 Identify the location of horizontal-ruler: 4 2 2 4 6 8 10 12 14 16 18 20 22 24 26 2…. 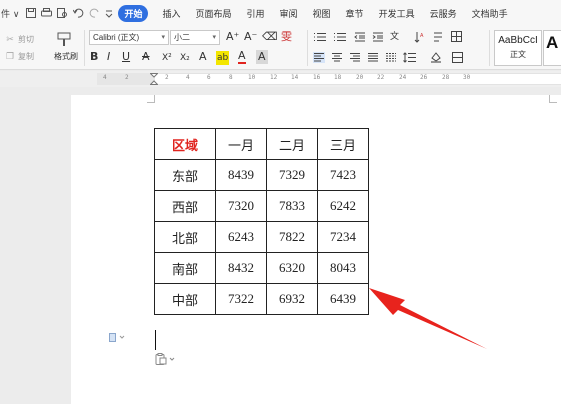
(280, 79).